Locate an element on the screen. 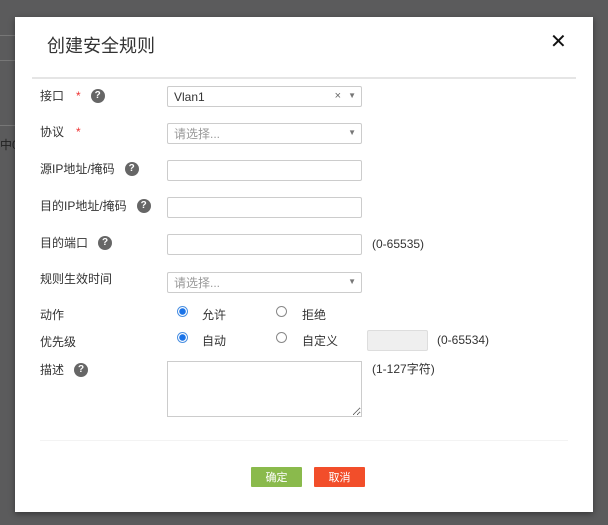 Image resolution: width=608 pixels, height=525 pixels. clear-icon: × is located at coordinates (338, 96).